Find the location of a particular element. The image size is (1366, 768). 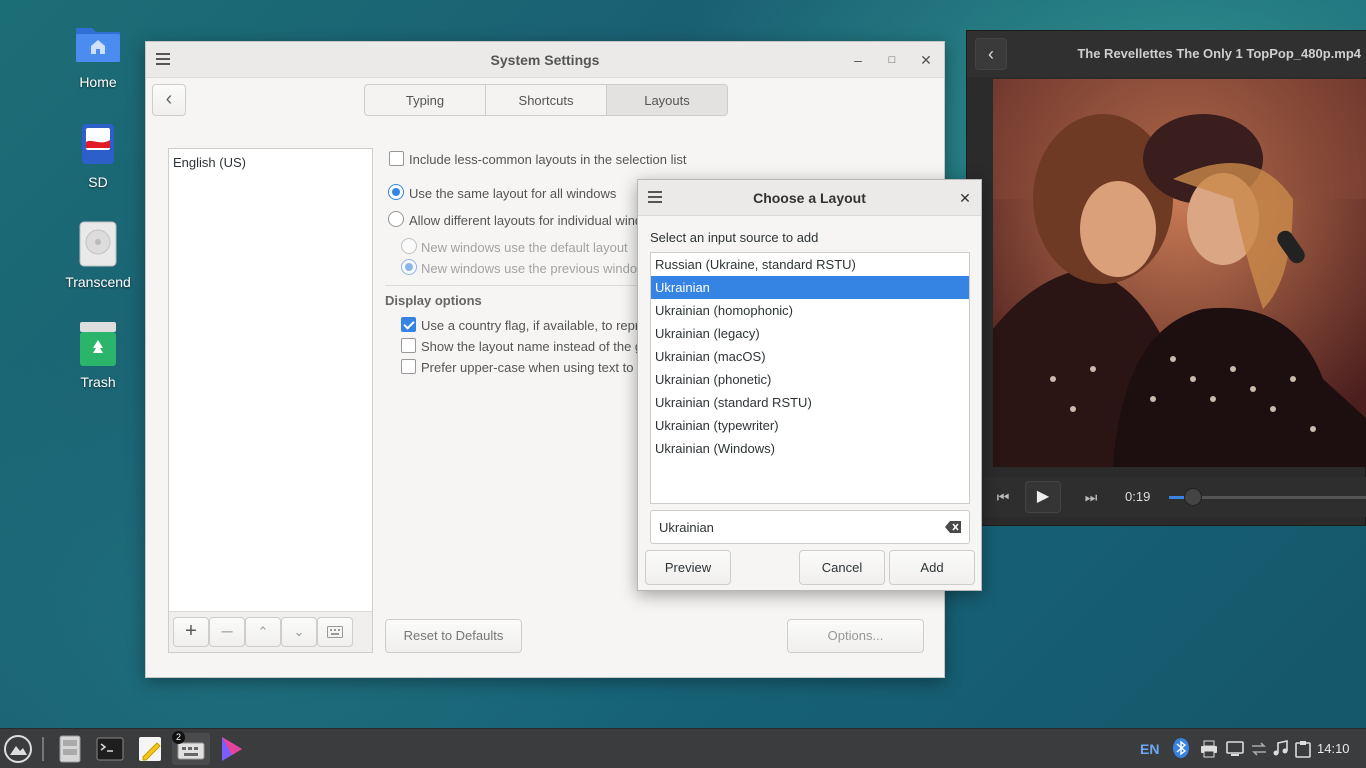

sd-card-icon is located at coordinates (98, 144).